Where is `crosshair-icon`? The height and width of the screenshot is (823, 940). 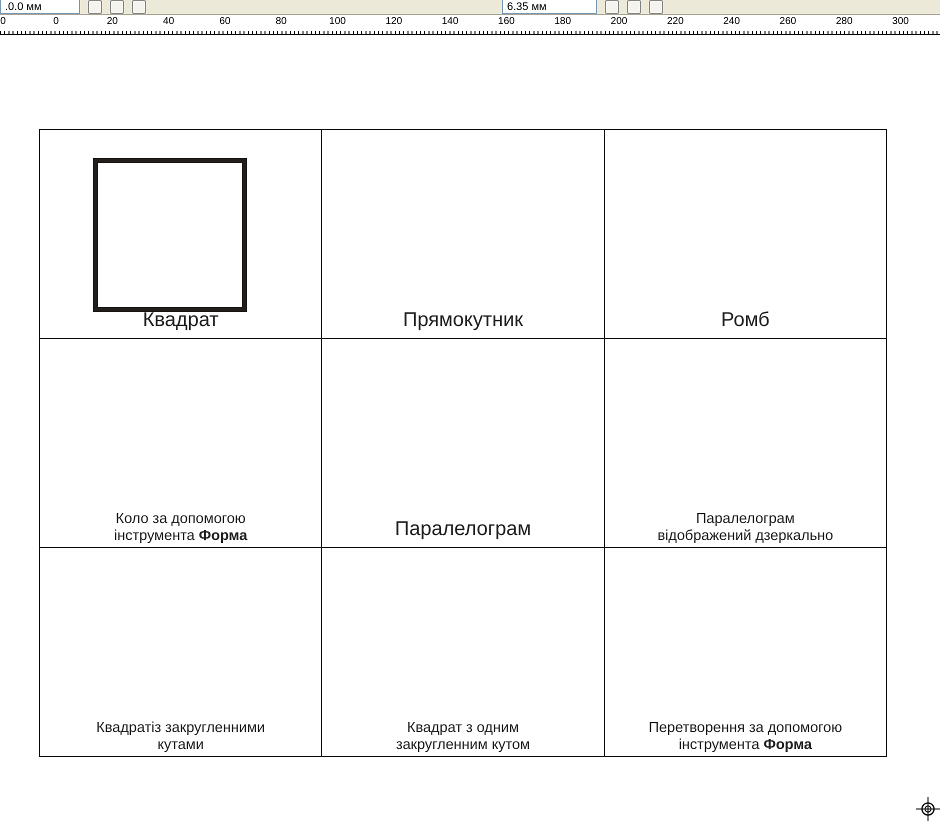 crosshair-icon is located at coordinates (928, 809).